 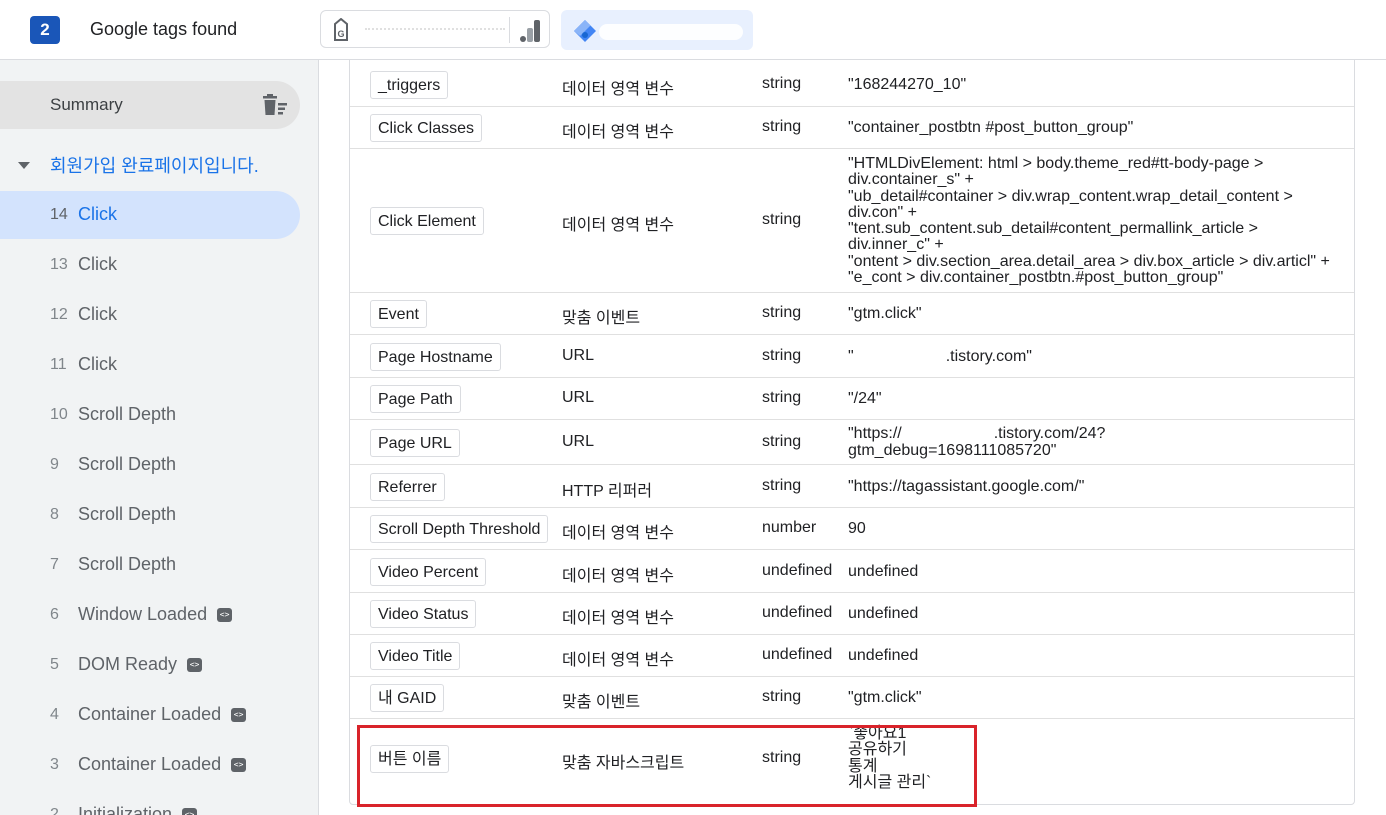 What do you see at coordinates (852, 356) in the screenshot?
I see `variable-row: Page Hostname URL string " .tistory.com"` at bounding box center [852, 356].